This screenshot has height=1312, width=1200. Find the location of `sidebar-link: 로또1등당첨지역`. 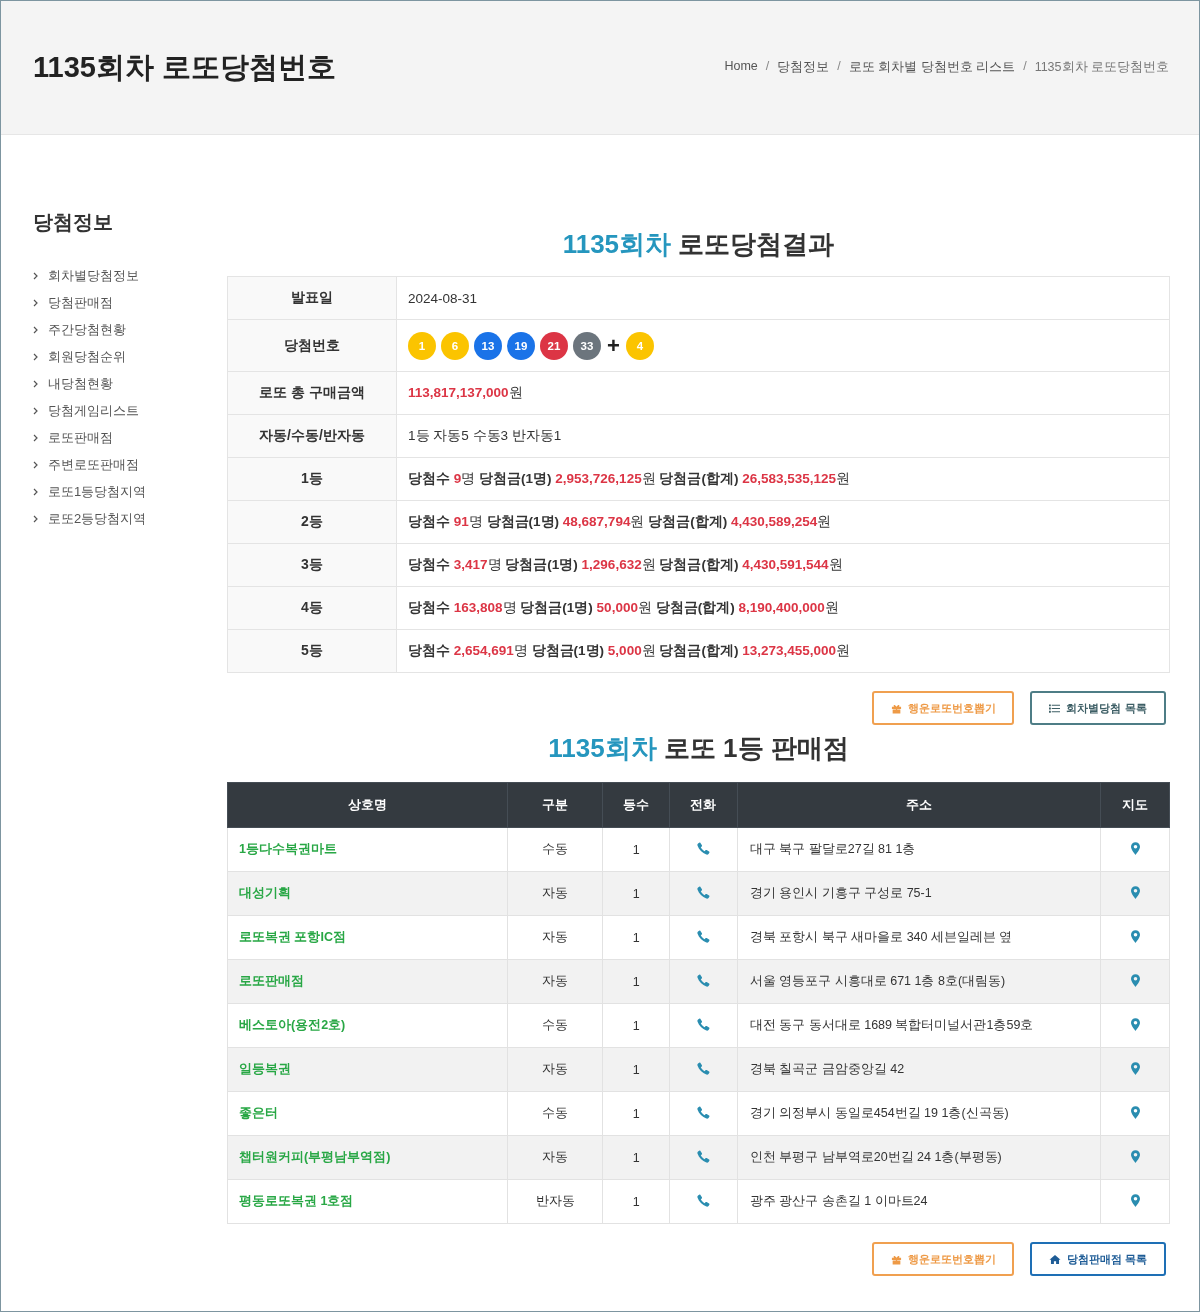

sidebar-link: 로또1등당첨지역 is located at coordinates (97, 491).